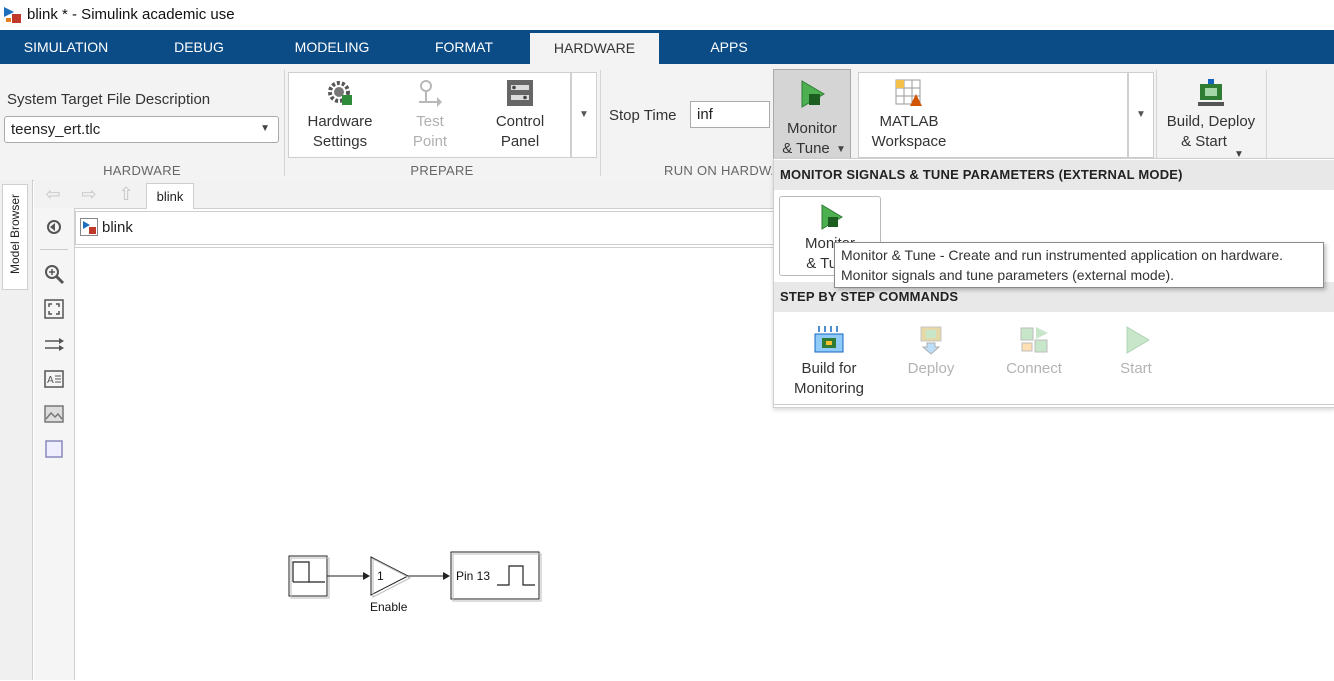 The width and height of the screenshot is (1334, 681). What do you see at coordinates (829, 388) in the screenshot?
I see `build-monitoring-label-2: Monitoring` at bounding box center [829, 388].